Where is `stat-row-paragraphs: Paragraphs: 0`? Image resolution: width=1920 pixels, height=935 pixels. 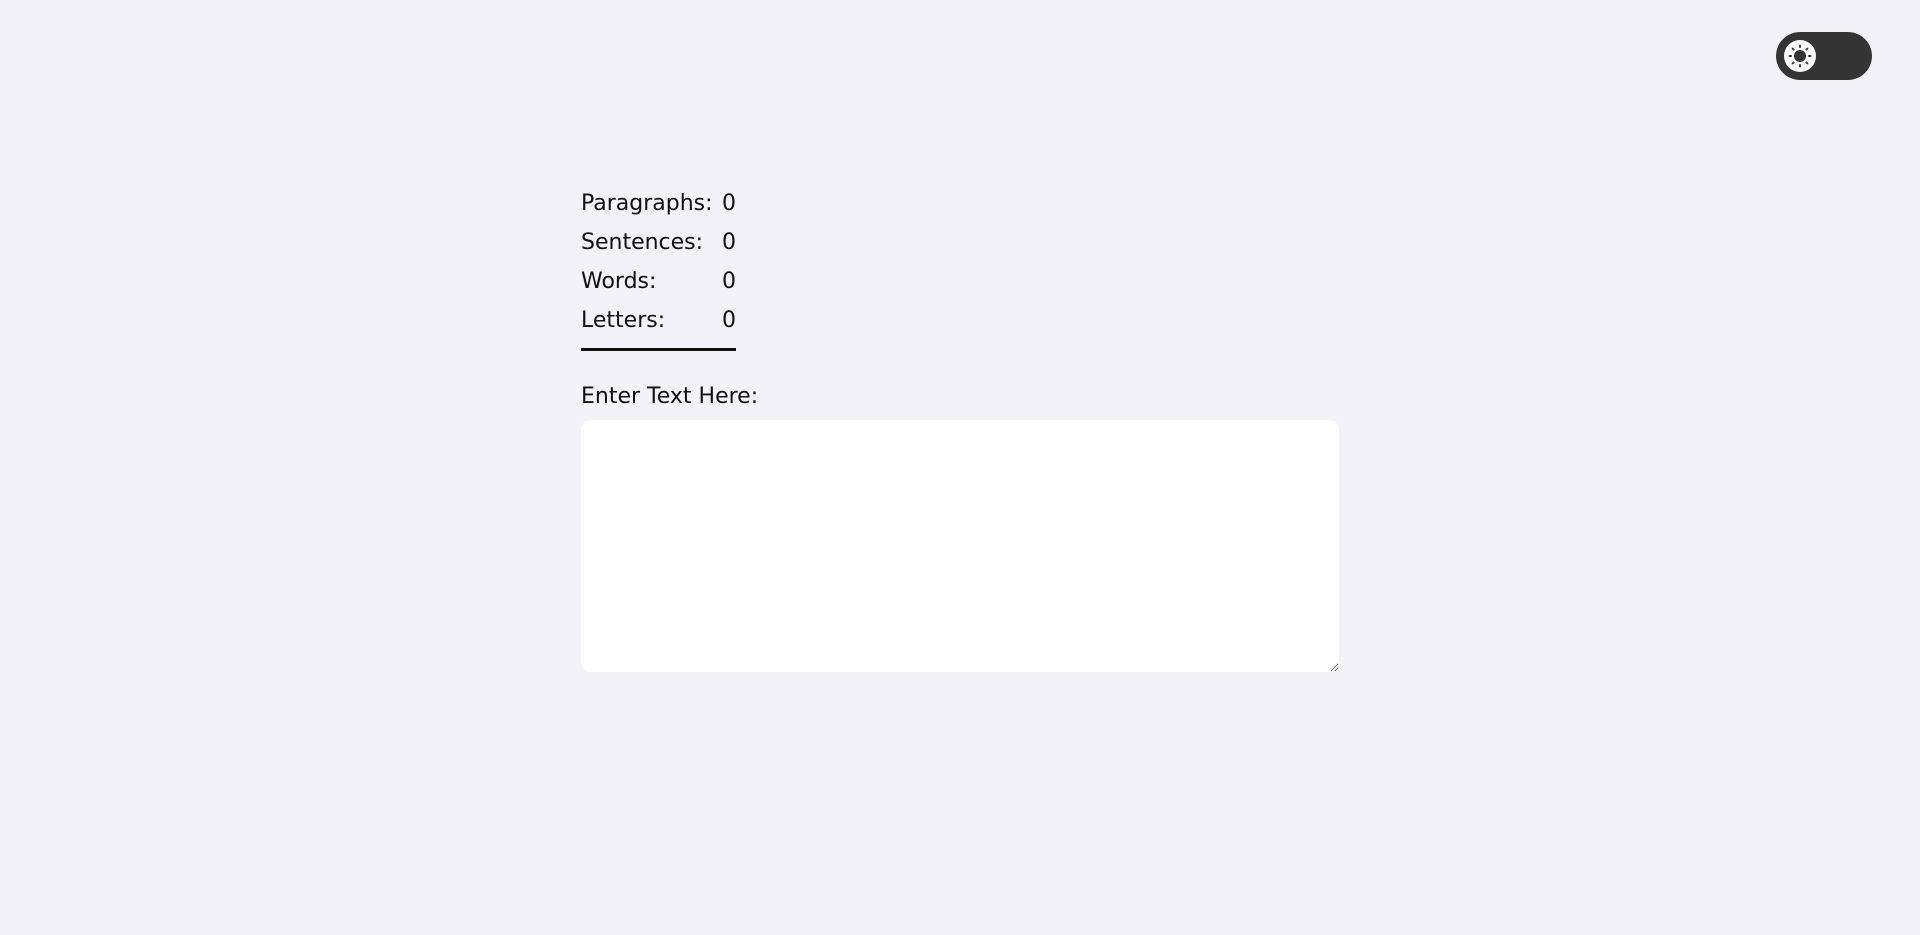 stat-row-paragraphs: Paragraphs: 0 is located at coordinates (658, 203).